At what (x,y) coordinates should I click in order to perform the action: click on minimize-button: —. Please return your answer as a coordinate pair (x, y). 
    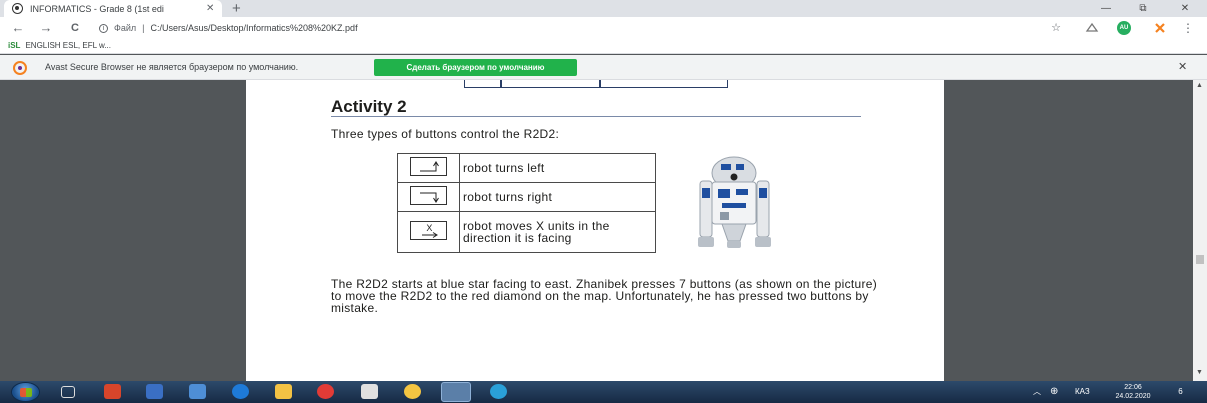
    Looking at the image, I should click on (1106, 8).